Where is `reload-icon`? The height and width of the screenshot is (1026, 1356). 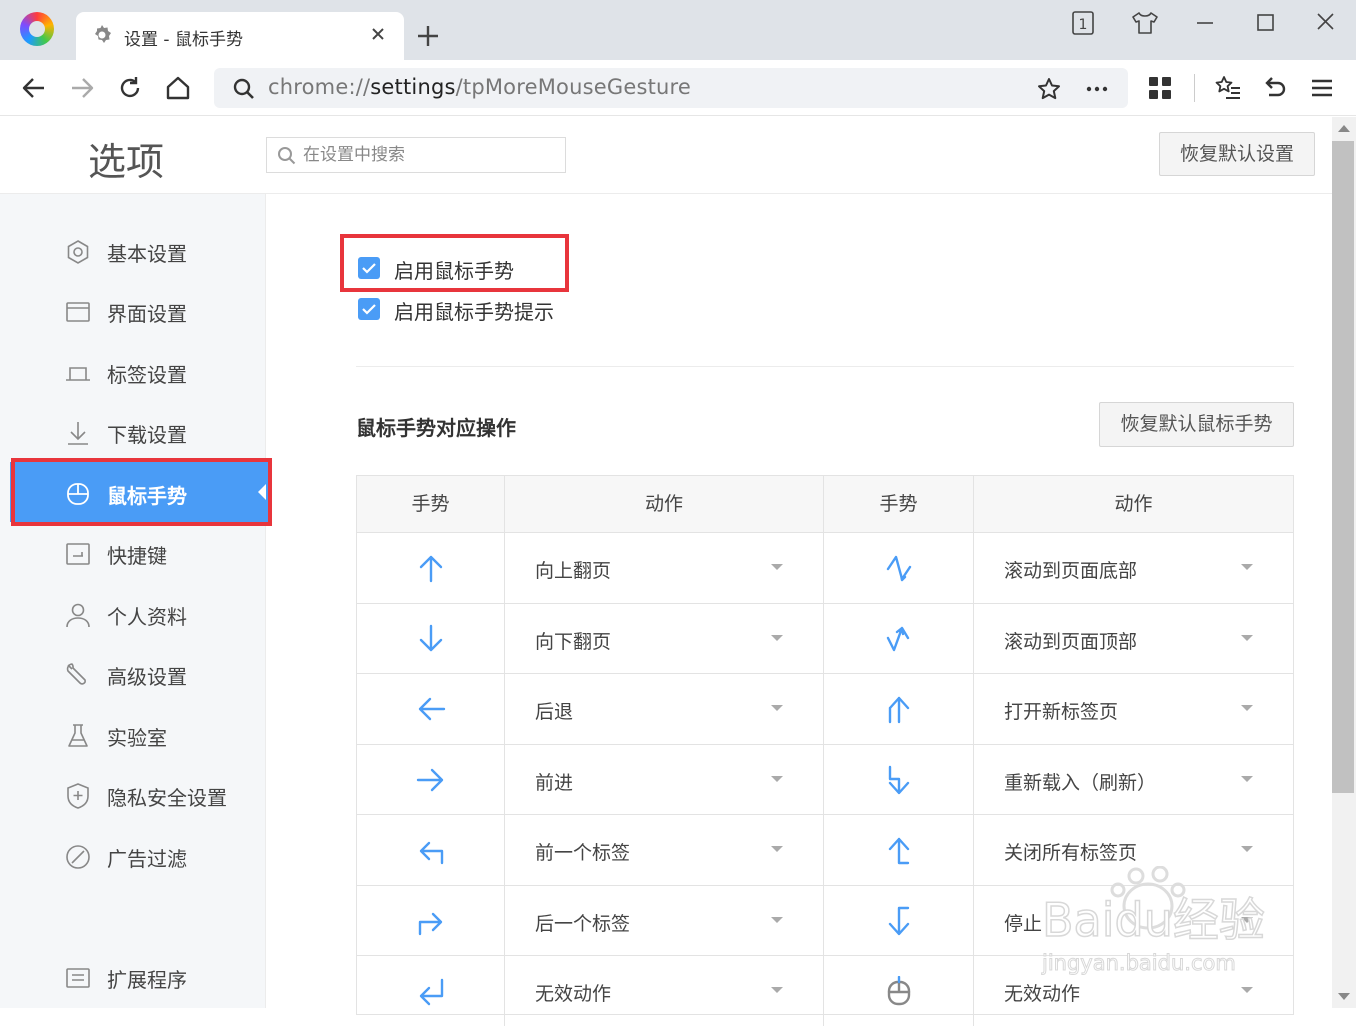
reload-icon is located at coordinates (130, 88).